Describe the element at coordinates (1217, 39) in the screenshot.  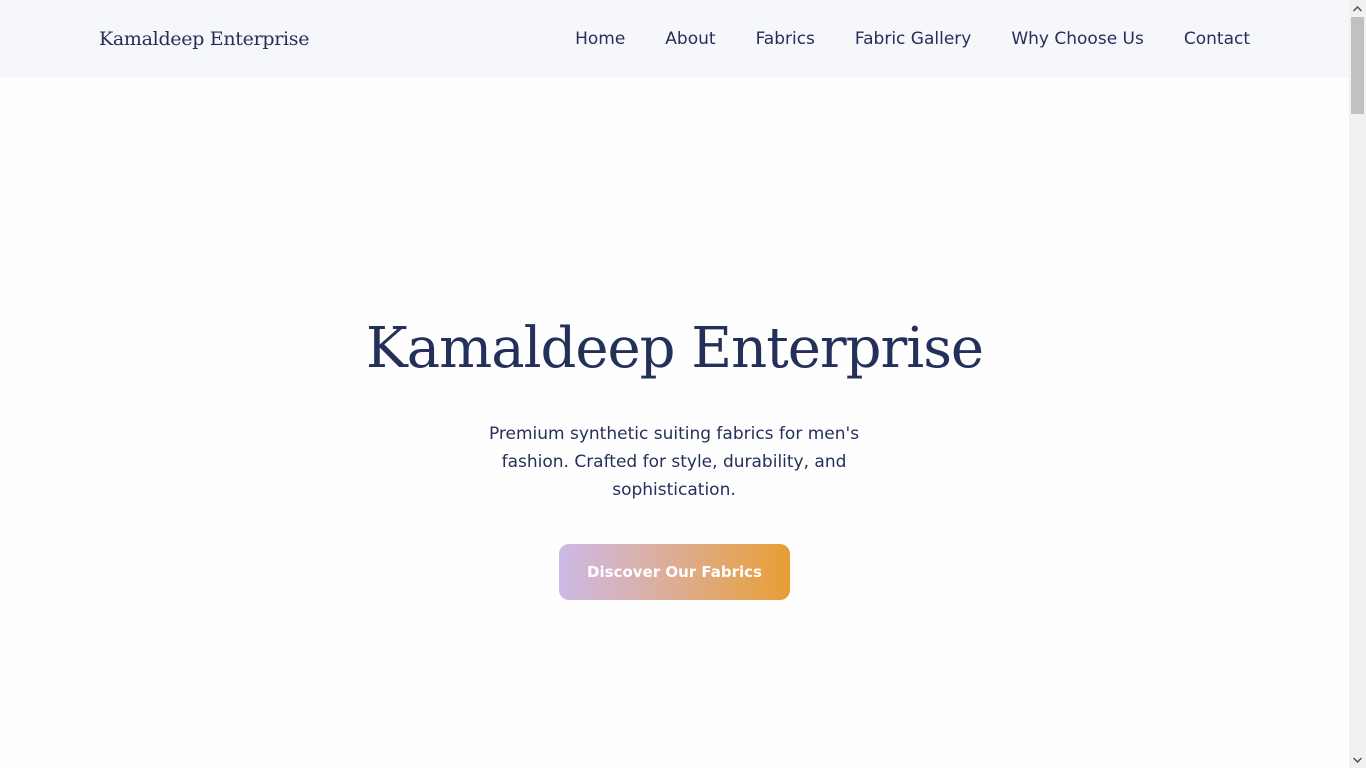
I see `nav-link-contact: Contact` at that location.